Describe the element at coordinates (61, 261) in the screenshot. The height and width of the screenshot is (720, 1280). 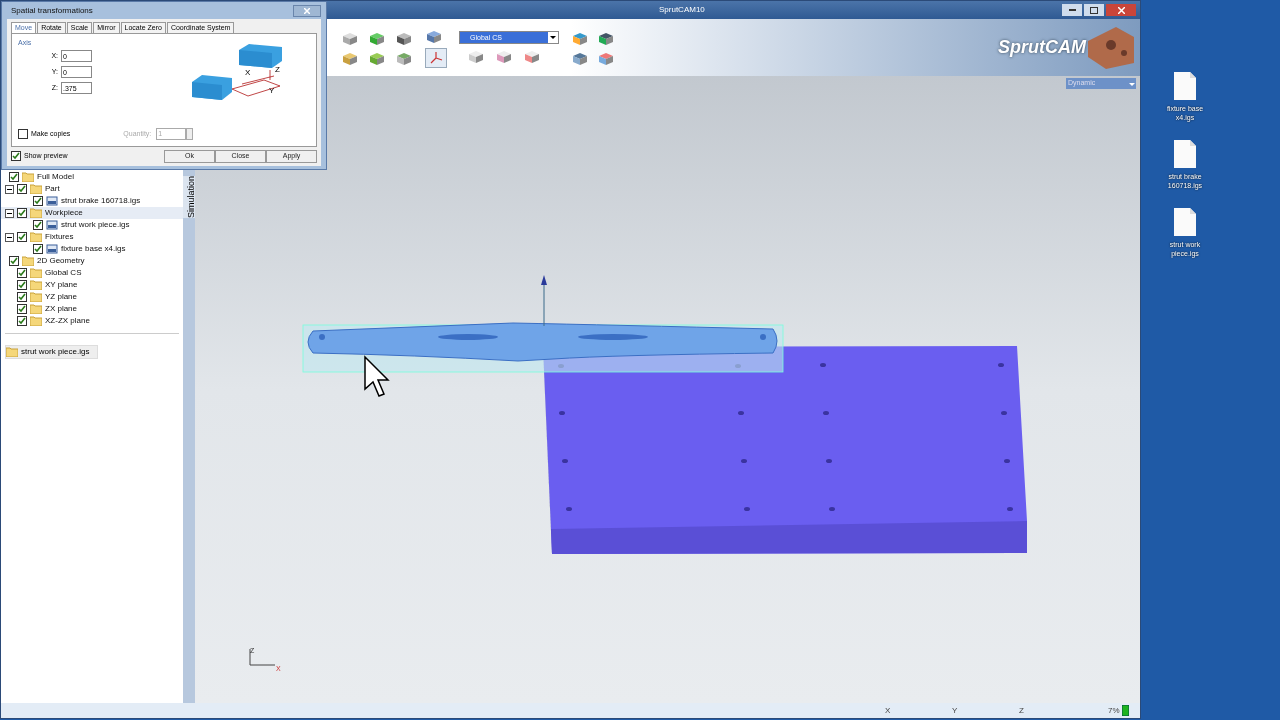
I see `tree-item: 2D Geometry` at that location.